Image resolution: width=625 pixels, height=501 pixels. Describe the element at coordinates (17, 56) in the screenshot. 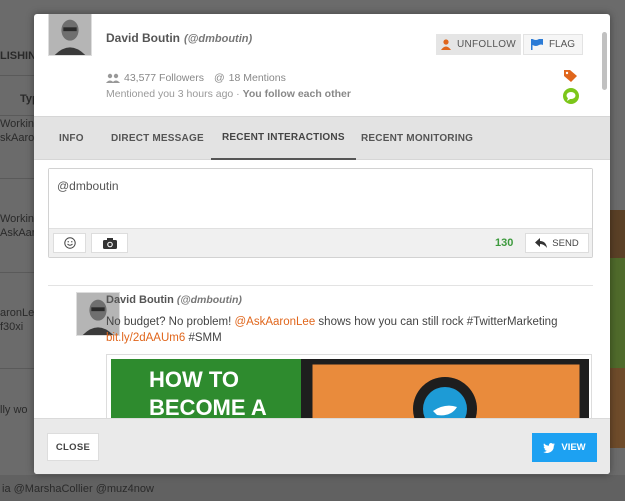

I see `bg-fragment: LISHIN` at that location.